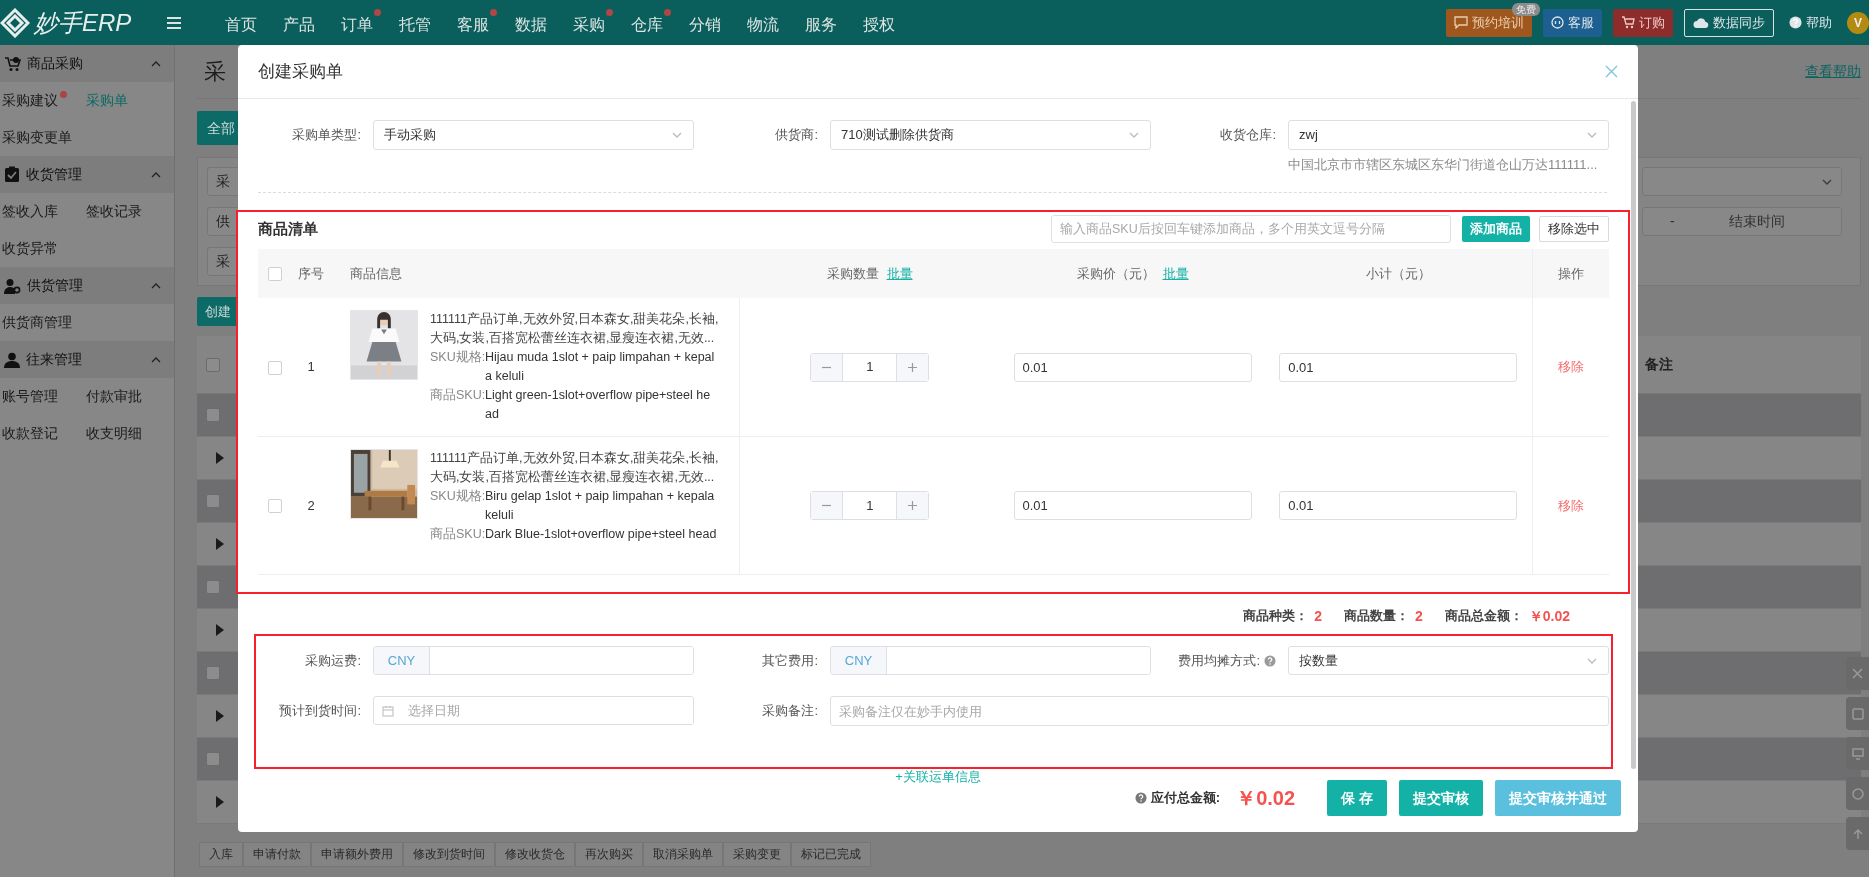  What do you see at coordinates (1742, 181) in the screenshot?
I see `select-field` at bounding box center [1742, 181].